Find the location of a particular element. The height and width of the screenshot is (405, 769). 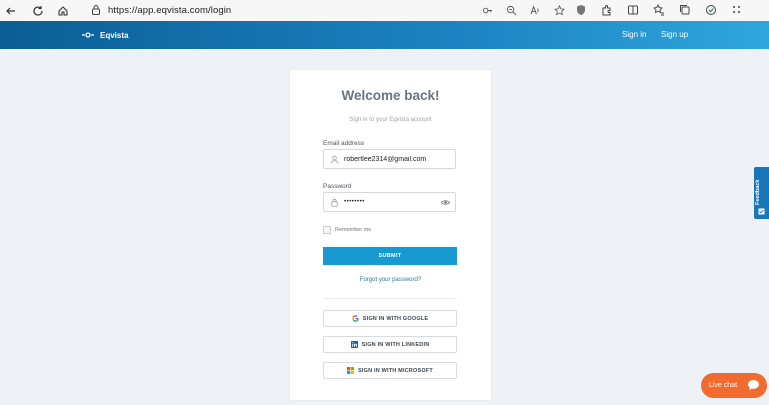

forgot-password-link: Forgot your password? is located at coordinates (390, 280).